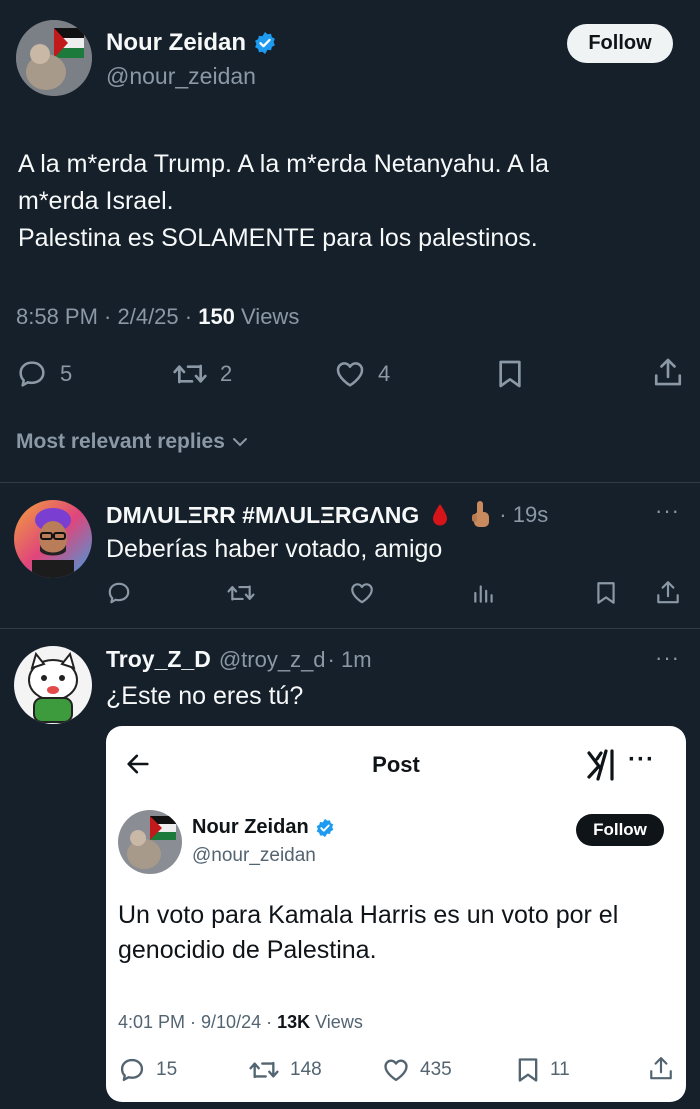  Describe the element at coordinates (96, 201) in the screenshot. I see `tweet-text-line: m*erda Israel.` at that location.